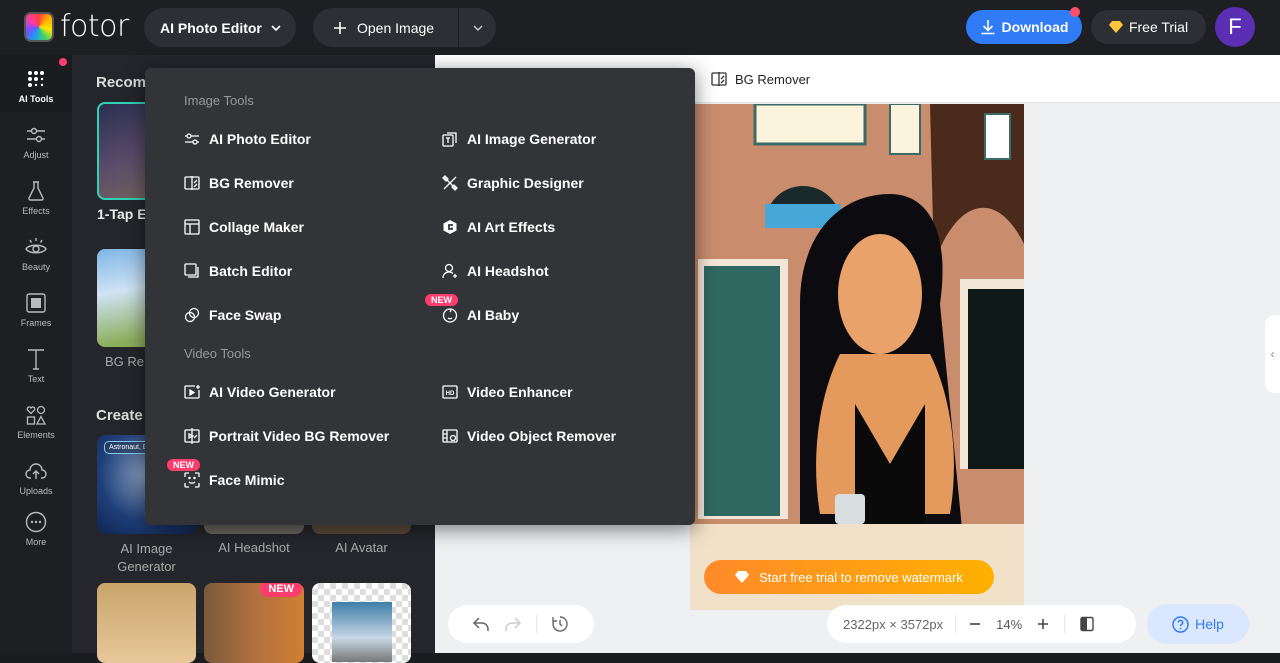  I want to click on menu-item-ai-image-generator: AI Image Generator, so click(518, 139).